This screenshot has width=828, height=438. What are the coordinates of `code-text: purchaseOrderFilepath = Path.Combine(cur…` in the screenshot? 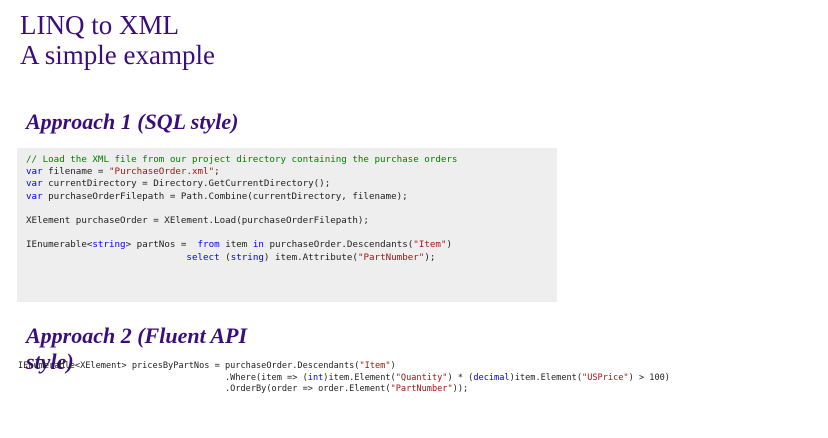 It's located at (225, 196).